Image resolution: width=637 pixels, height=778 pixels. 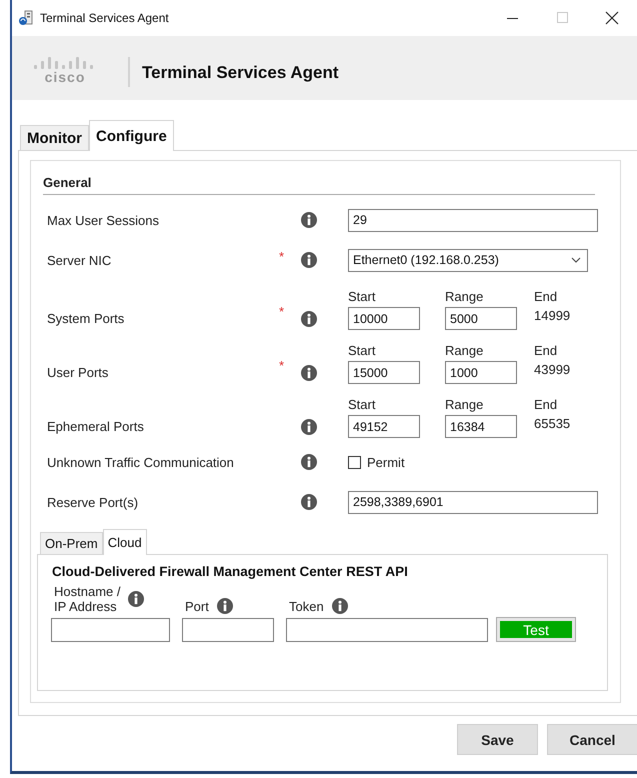 I want to click on end-value: 65535, so click(x=553, y=424).